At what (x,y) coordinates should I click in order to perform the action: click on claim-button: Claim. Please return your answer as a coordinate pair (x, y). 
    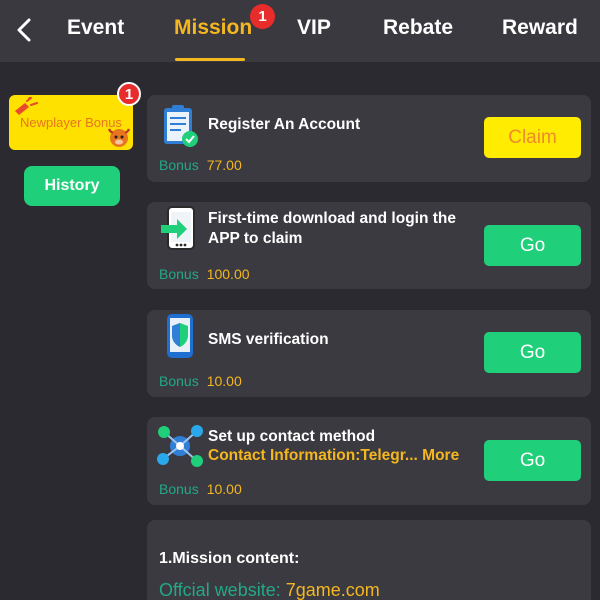
    Looking at the image, I should click on (532, 137).